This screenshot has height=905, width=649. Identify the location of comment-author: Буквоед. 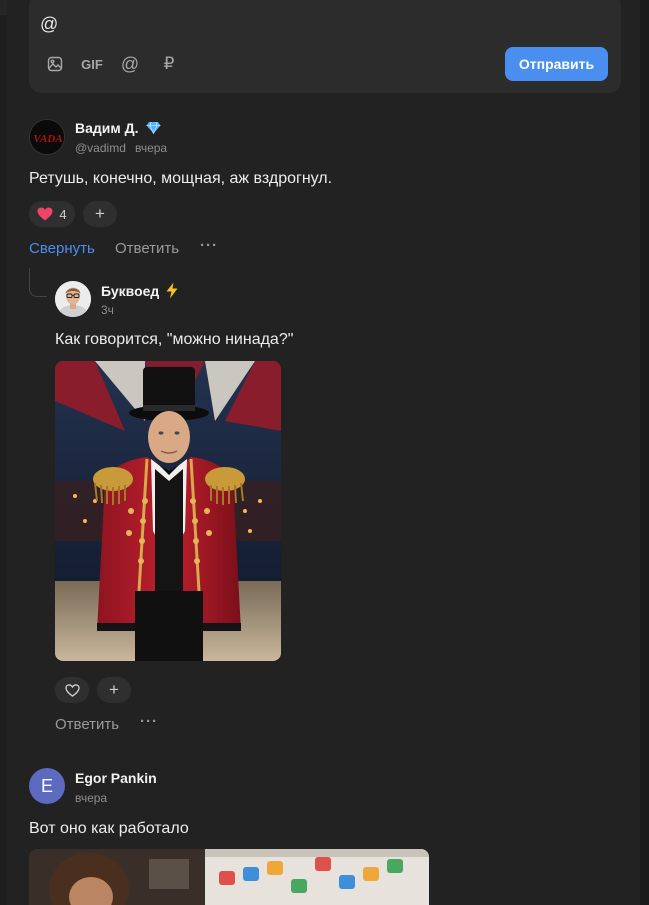
(130, 291).